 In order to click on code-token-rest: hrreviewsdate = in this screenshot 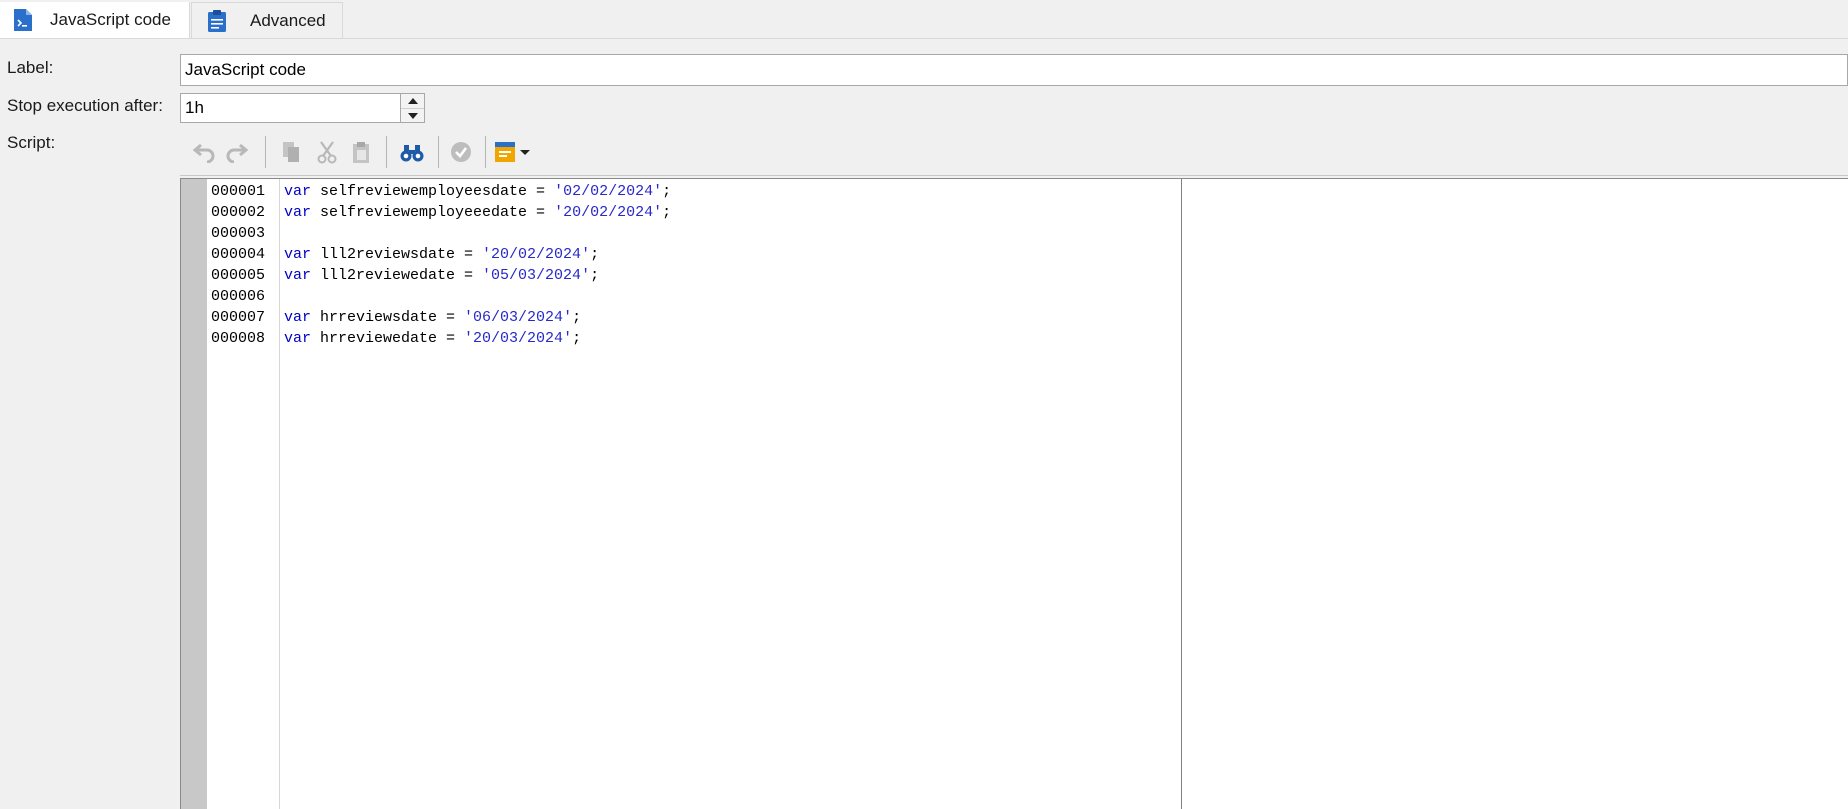, I will do `click(388, 317)`.